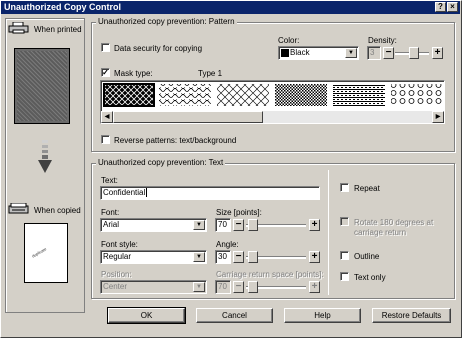 The width and height of the screenshot is (462, 338). Describe the element at coordinates (344, 221) in the screenshot. I see `rotate-checkbox` at that location.